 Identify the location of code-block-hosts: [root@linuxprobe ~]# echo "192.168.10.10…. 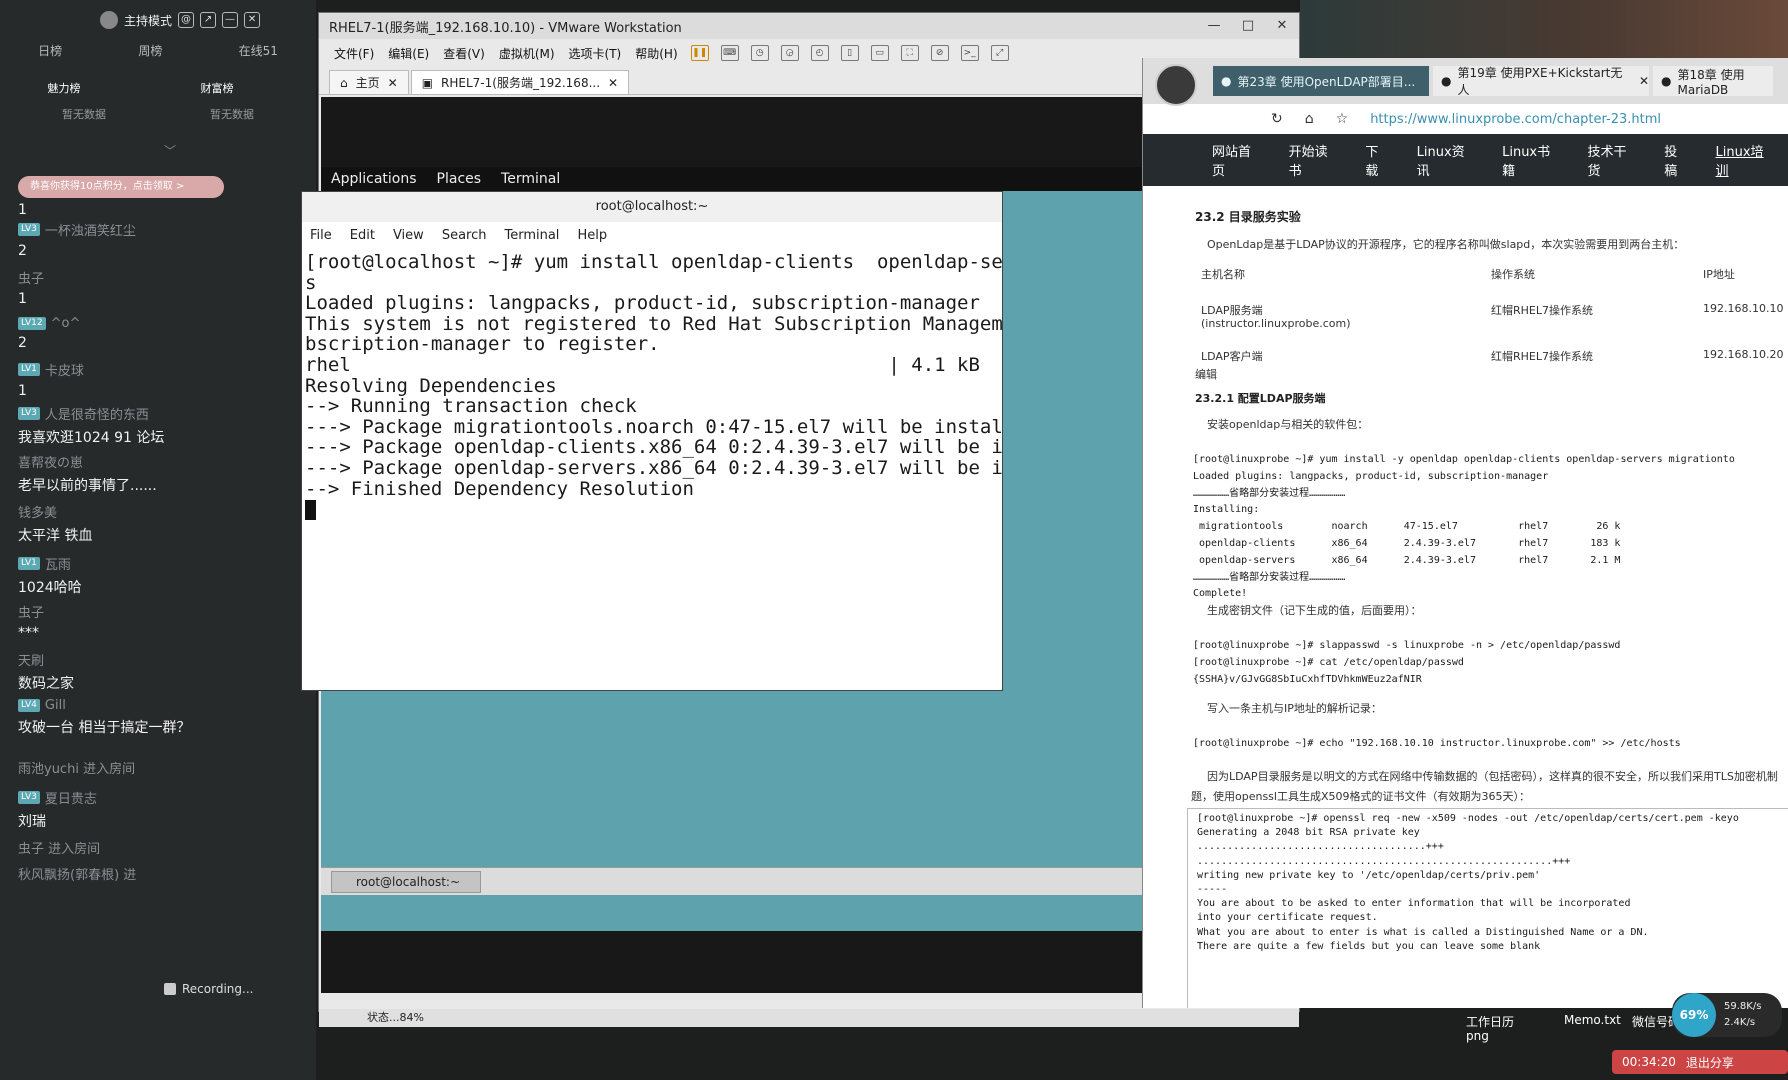
(1437, 744).